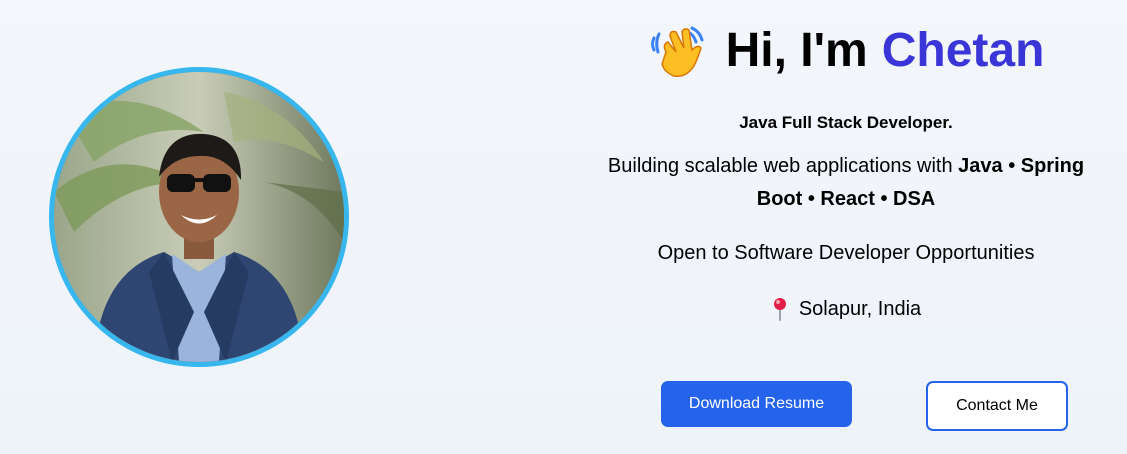  I want to click on location-text: Solapur, India, so click(860, 309).